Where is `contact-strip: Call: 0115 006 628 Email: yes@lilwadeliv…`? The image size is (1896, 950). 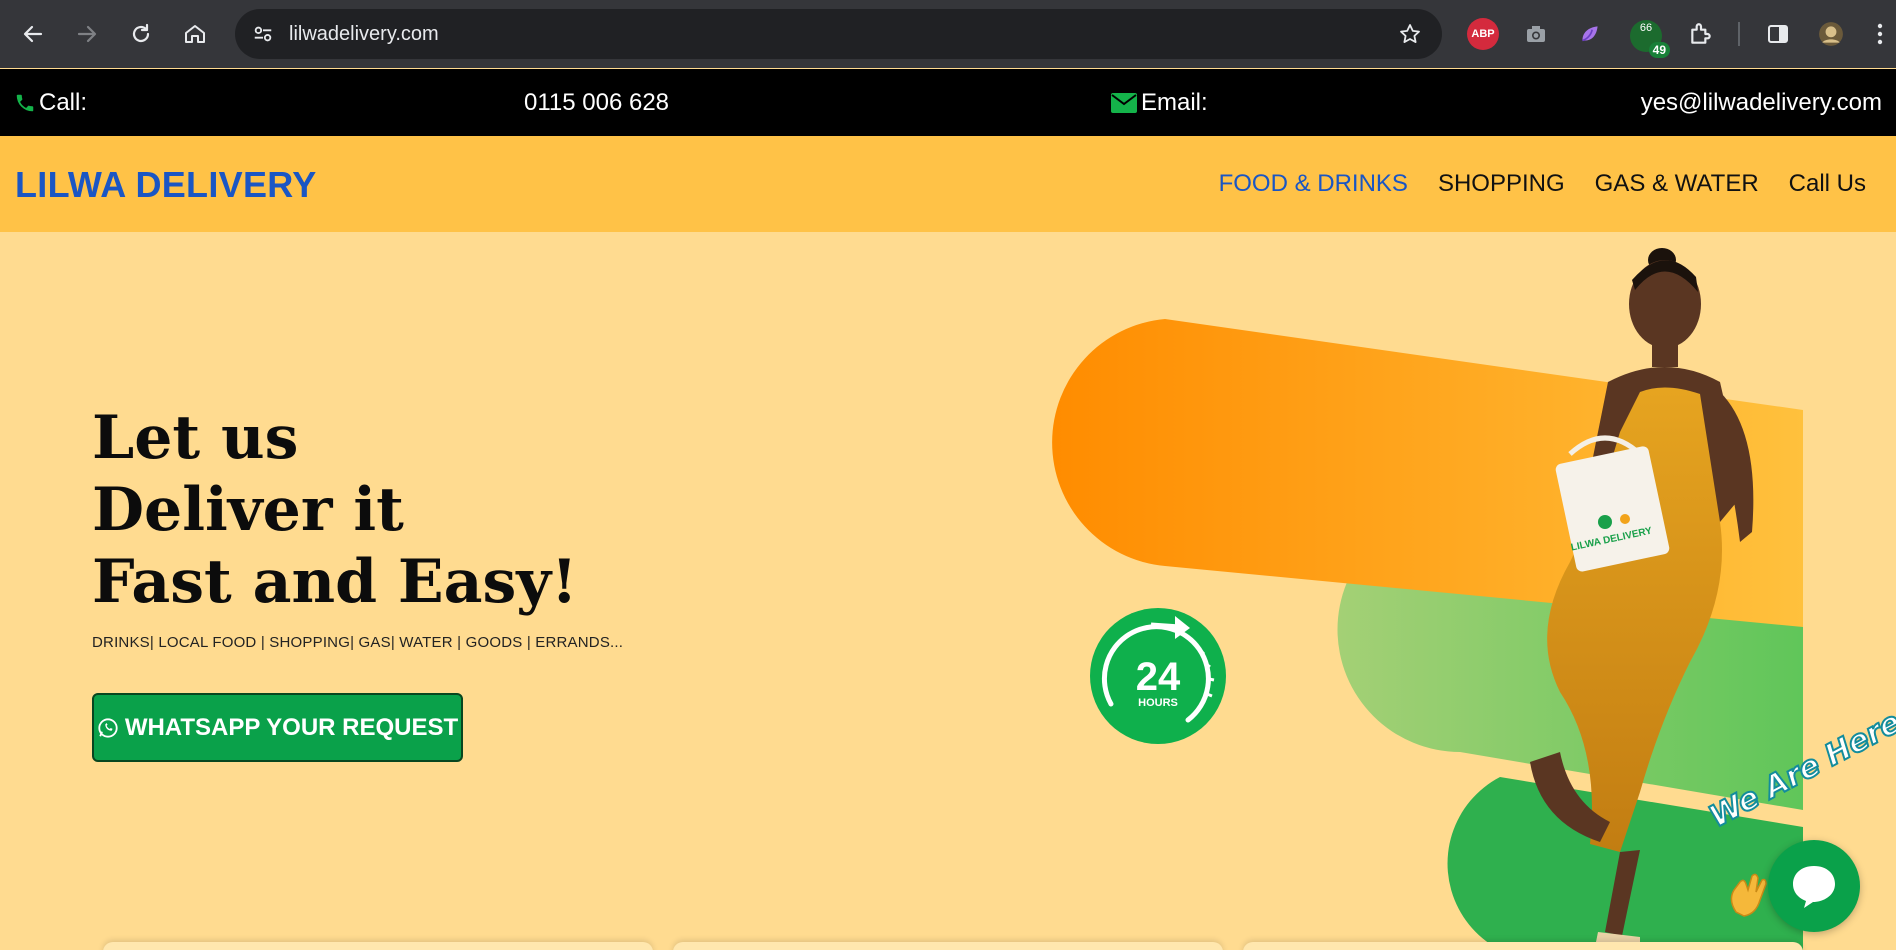 contact-strip: Call: 0115 006 628 Email: yes@lilwadeliv… is located at coordinates (948, 102).